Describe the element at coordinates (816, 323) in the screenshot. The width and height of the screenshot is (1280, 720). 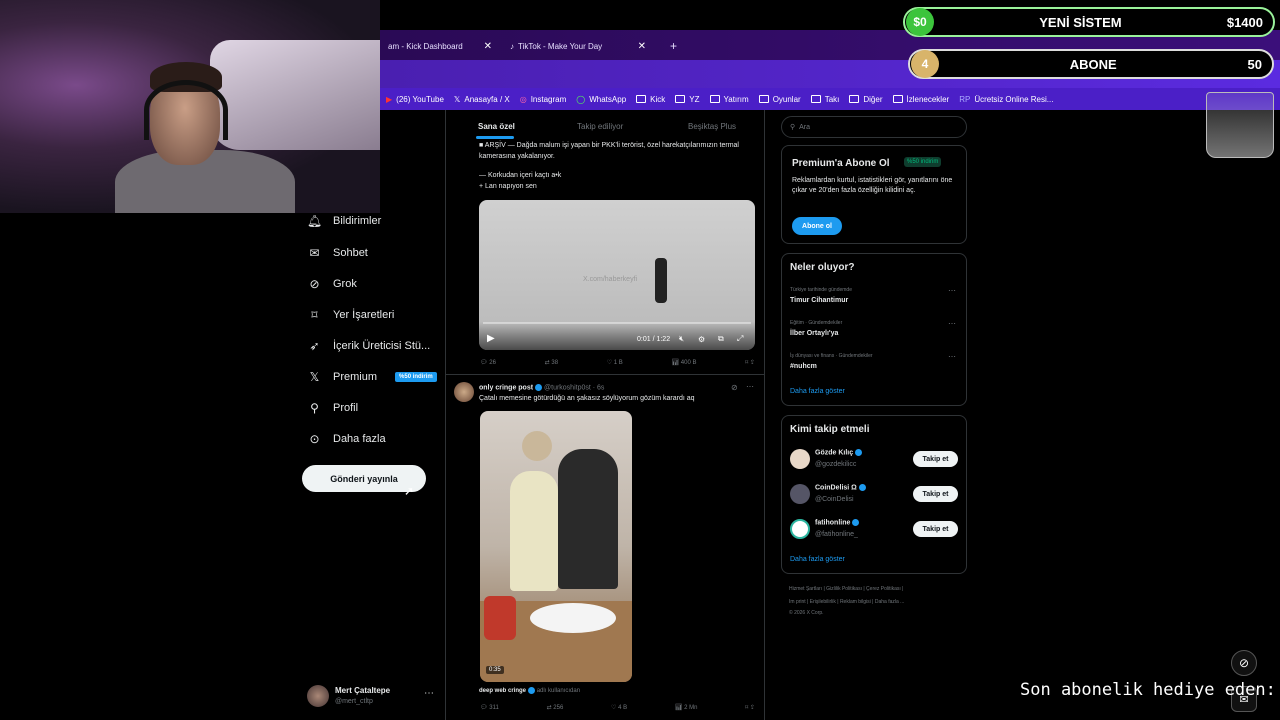
I see `trend-context: Eğitim · Gündemdekiler` at that location.